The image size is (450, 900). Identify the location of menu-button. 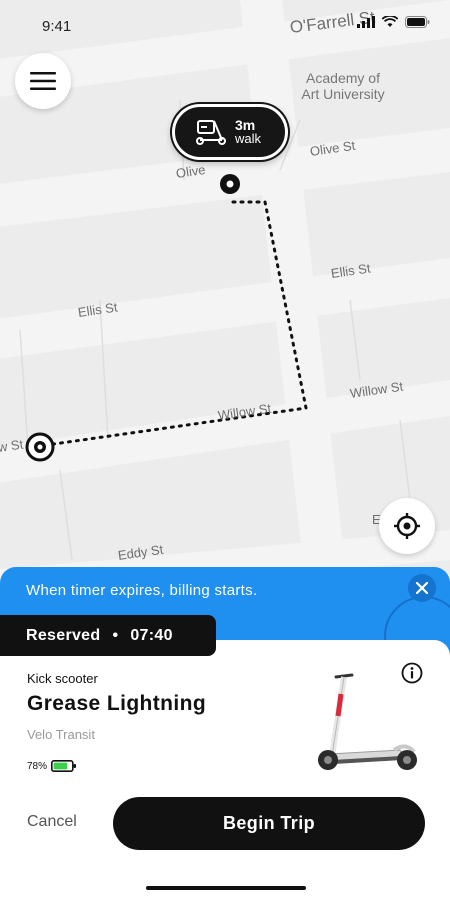
(43, 81).